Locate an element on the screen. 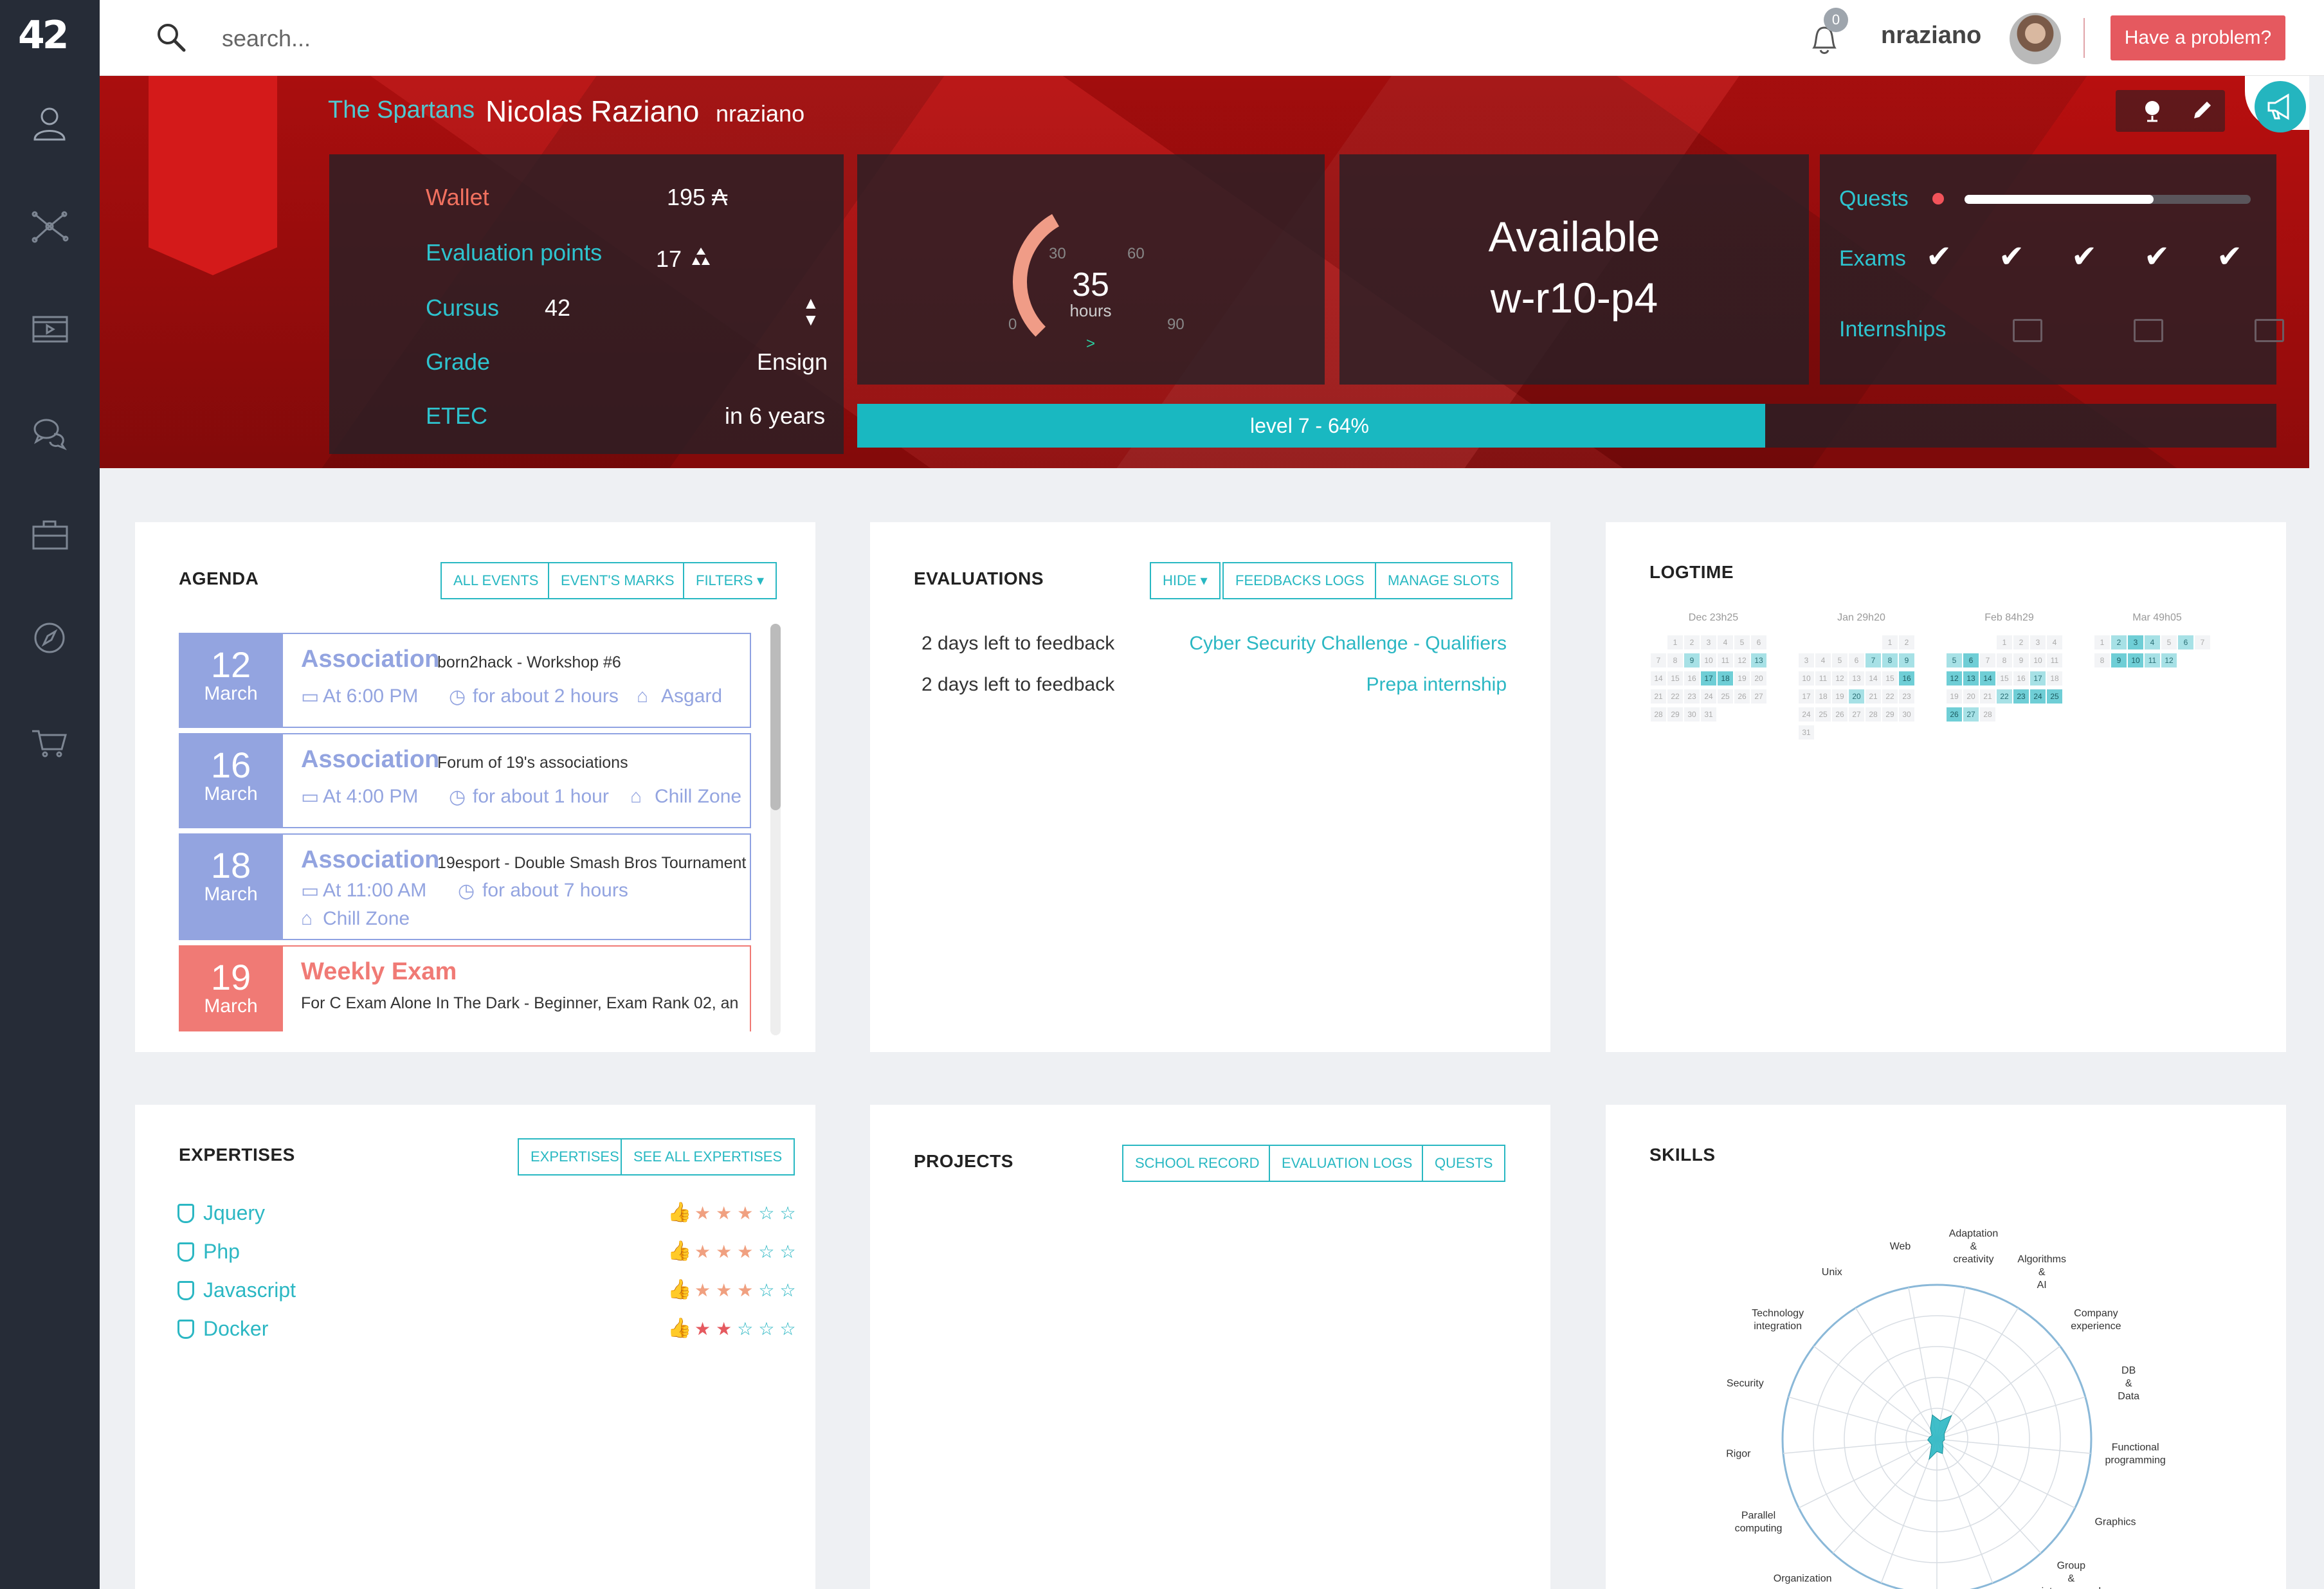 Image resolution: width=2324 pixels, height=1589 pixels. cart-icon is located at coordinates (50, 741).